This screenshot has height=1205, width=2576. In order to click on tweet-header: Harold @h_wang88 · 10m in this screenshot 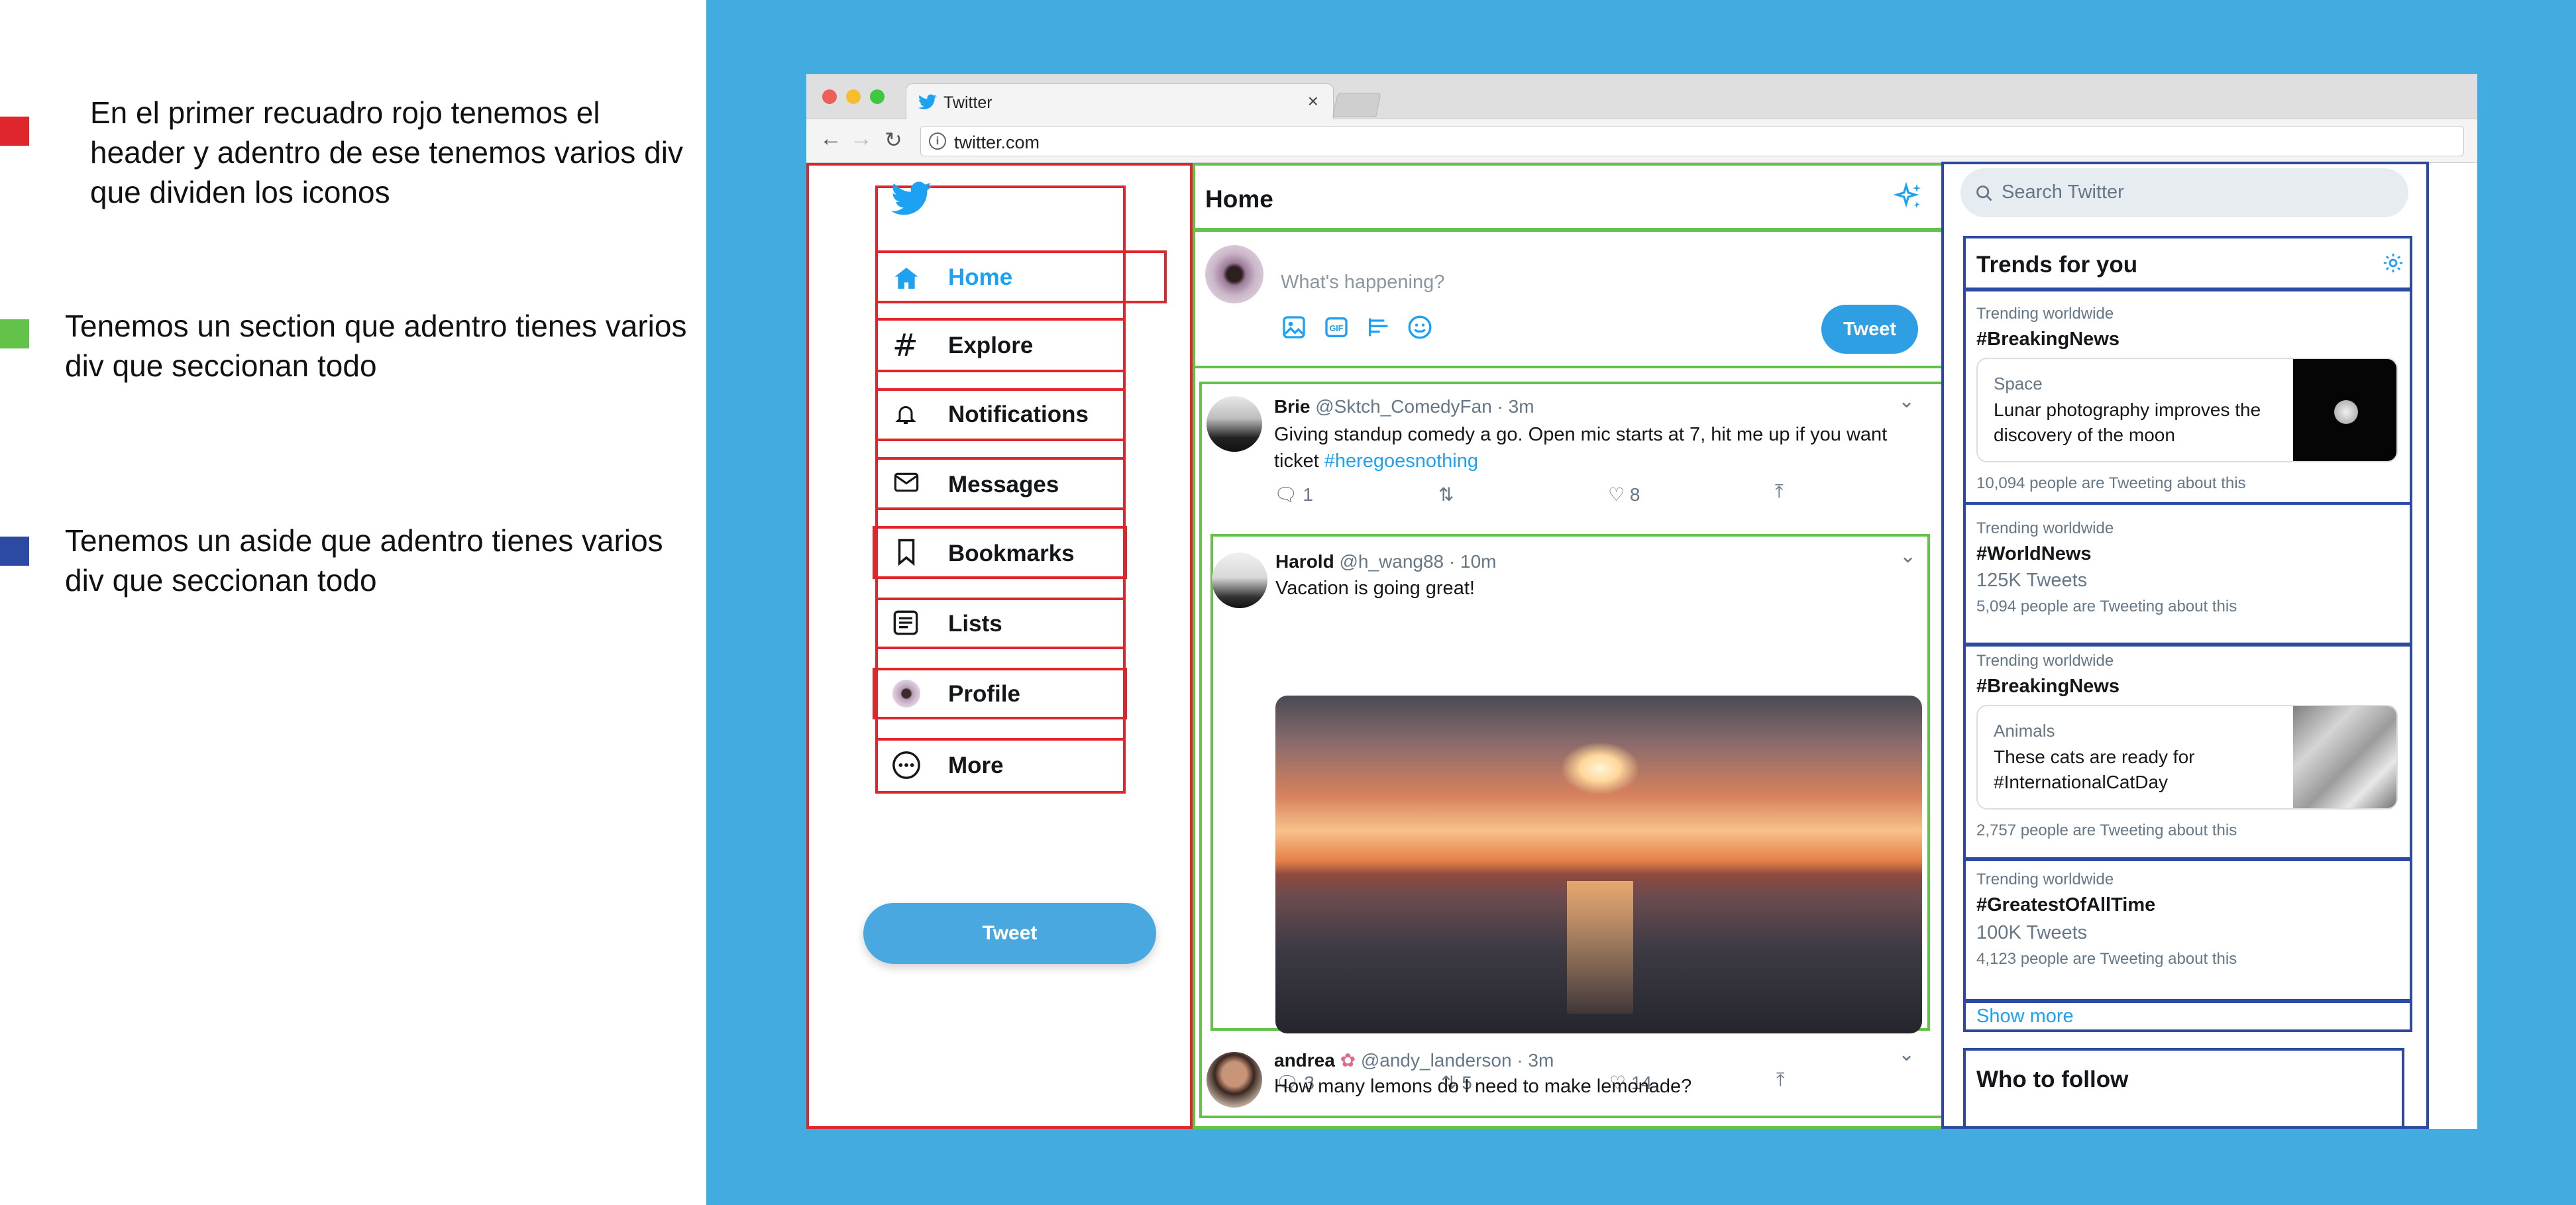, I will do `click(1385, 561)`.